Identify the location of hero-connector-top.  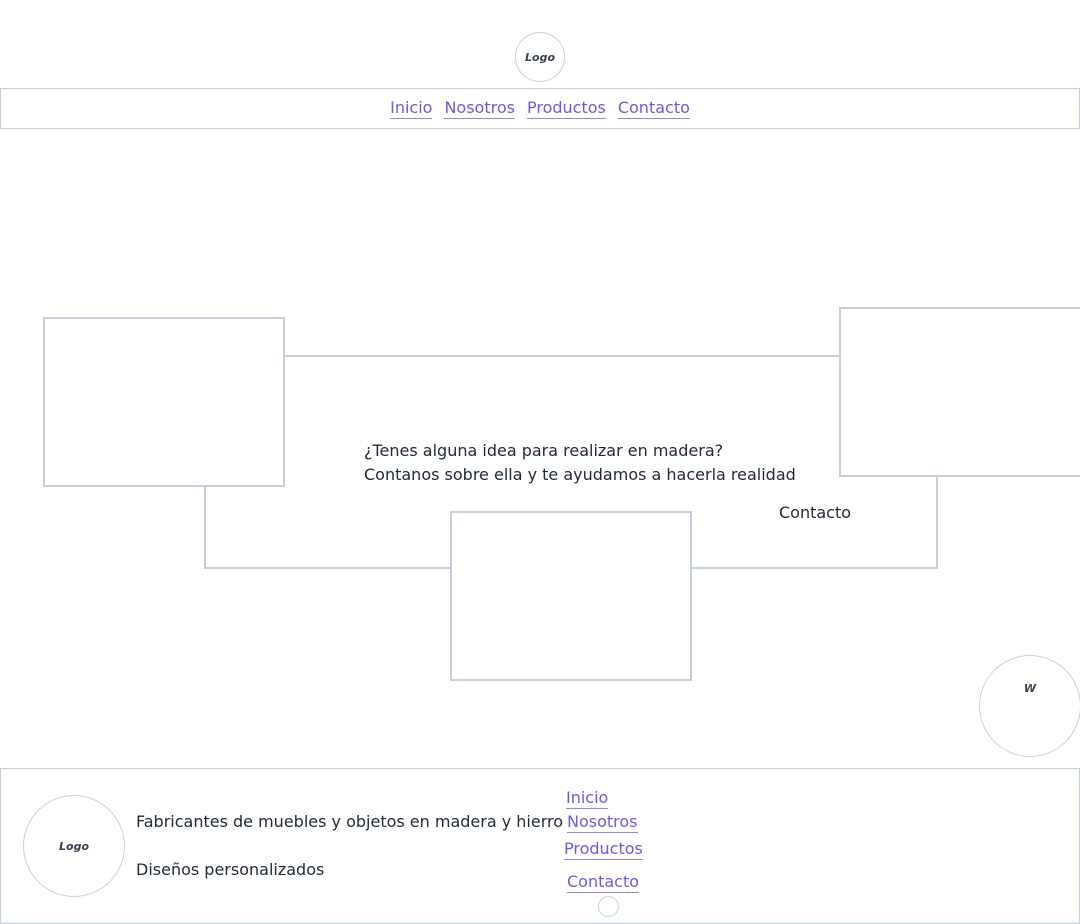
(563, 356).